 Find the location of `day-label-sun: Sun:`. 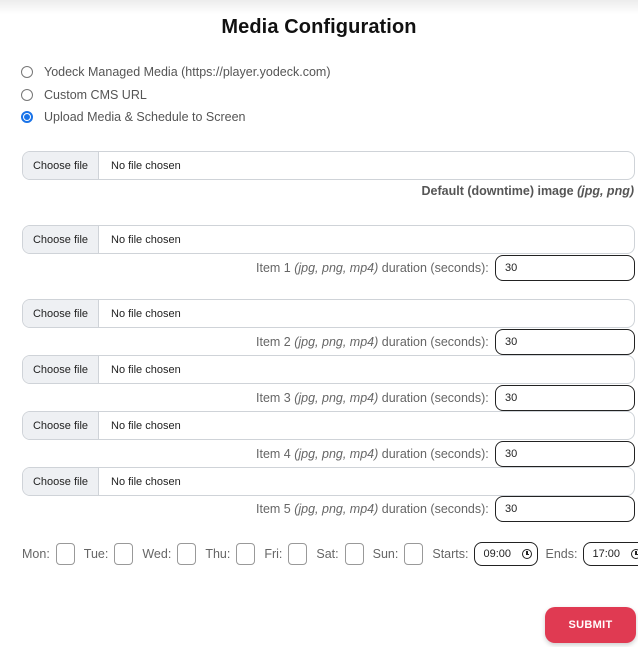

day-label-sun: Sun: is located at coordinates (385, 554).